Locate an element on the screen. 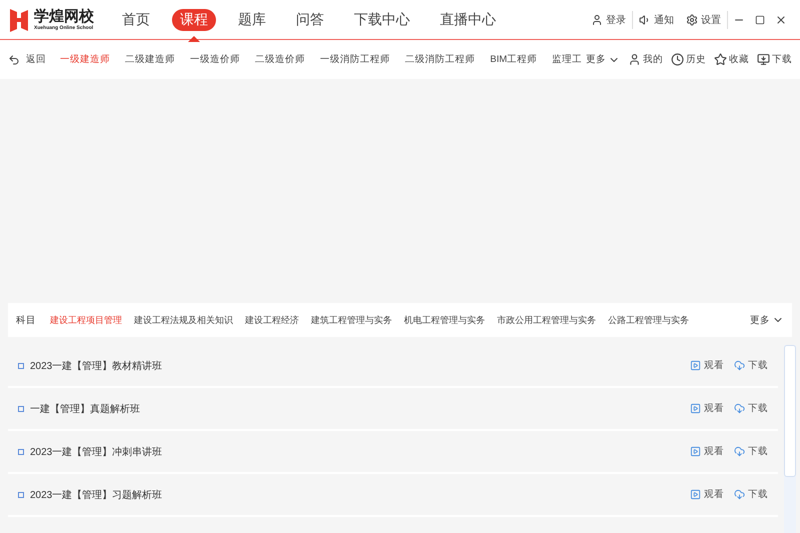  exam-tab: 一级造价师 is located at coordinates (215, 59).